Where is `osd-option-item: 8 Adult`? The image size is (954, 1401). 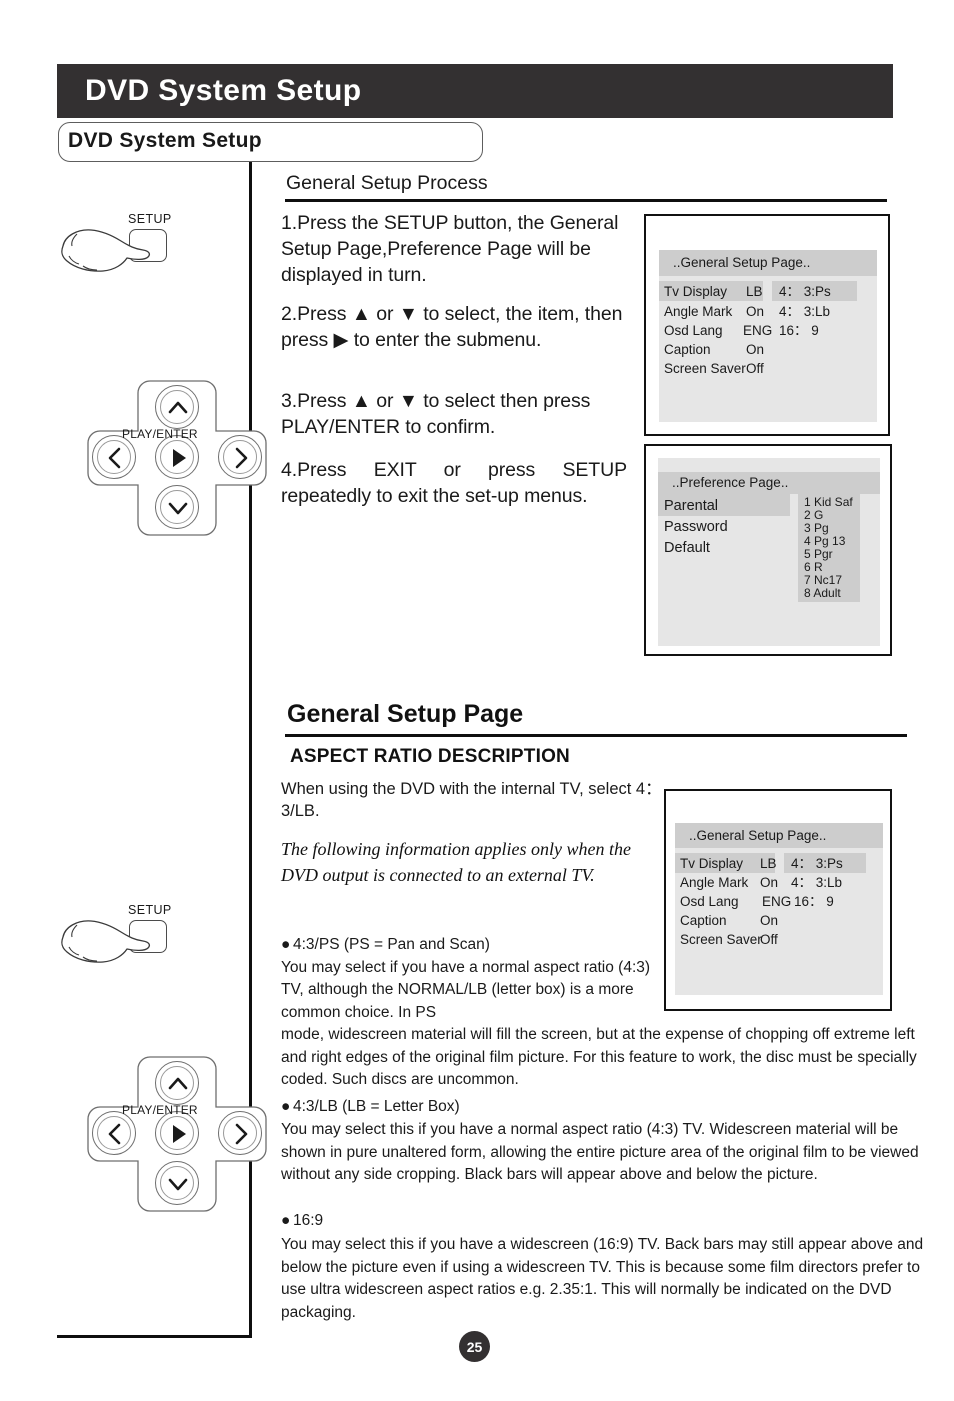 osd-option-item: 8 Adult is located at coordinates (822, 593).